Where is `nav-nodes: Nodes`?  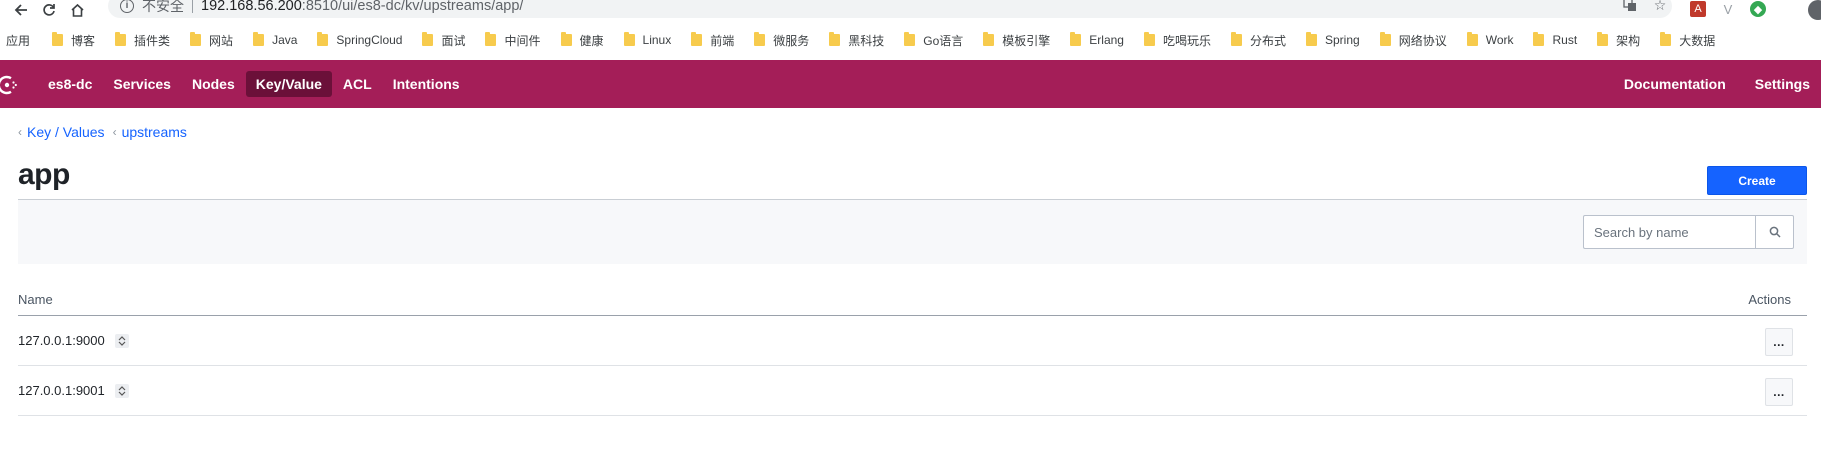 nav-nodes: Nodes is located at coordinates (213, 84).